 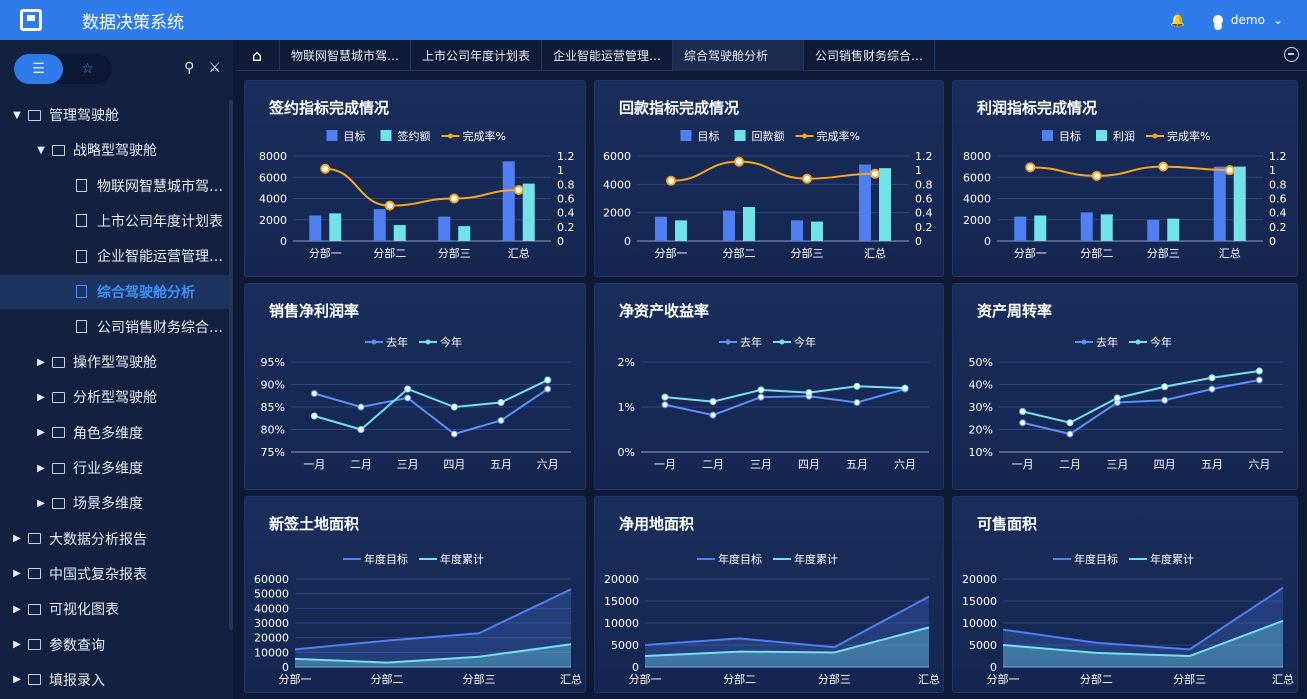 What do you see at coordinates (116, 645) in the screenshot?
I see `sidebar-item: ▶ 参数查询` at bounding box center [116, 645].